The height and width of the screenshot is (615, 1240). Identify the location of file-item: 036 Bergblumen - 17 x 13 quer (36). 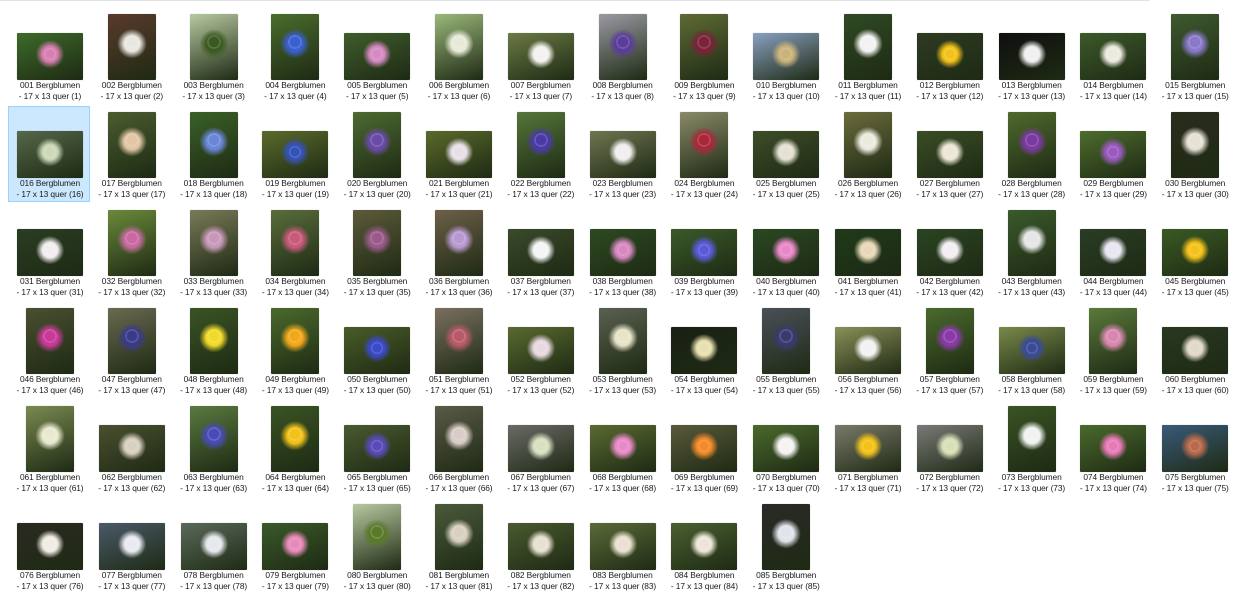
(458, 252).